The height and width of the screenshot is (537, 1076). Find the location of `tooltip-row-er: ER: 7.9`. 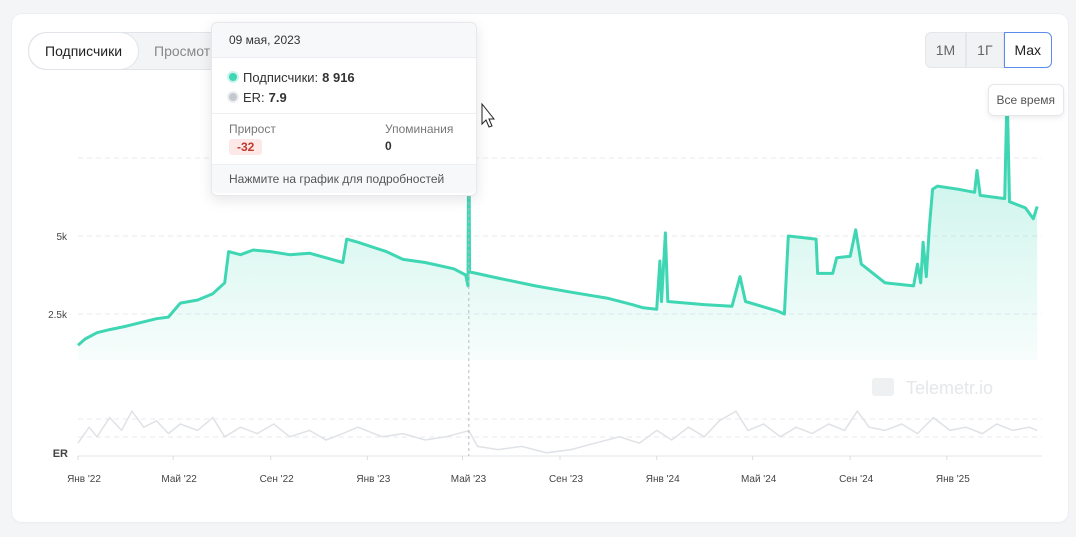

tooltip-row-er: ER: 7.9 is located at coordinates (344, 97).